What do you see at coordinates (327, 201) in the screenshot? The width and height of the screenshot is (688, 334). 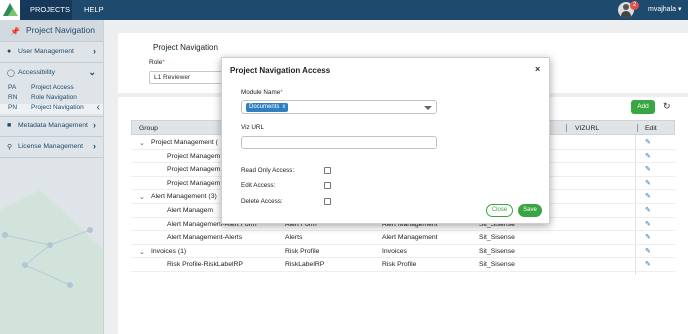 I see `delete-access-checkbox` at bounding box center [327, 201].